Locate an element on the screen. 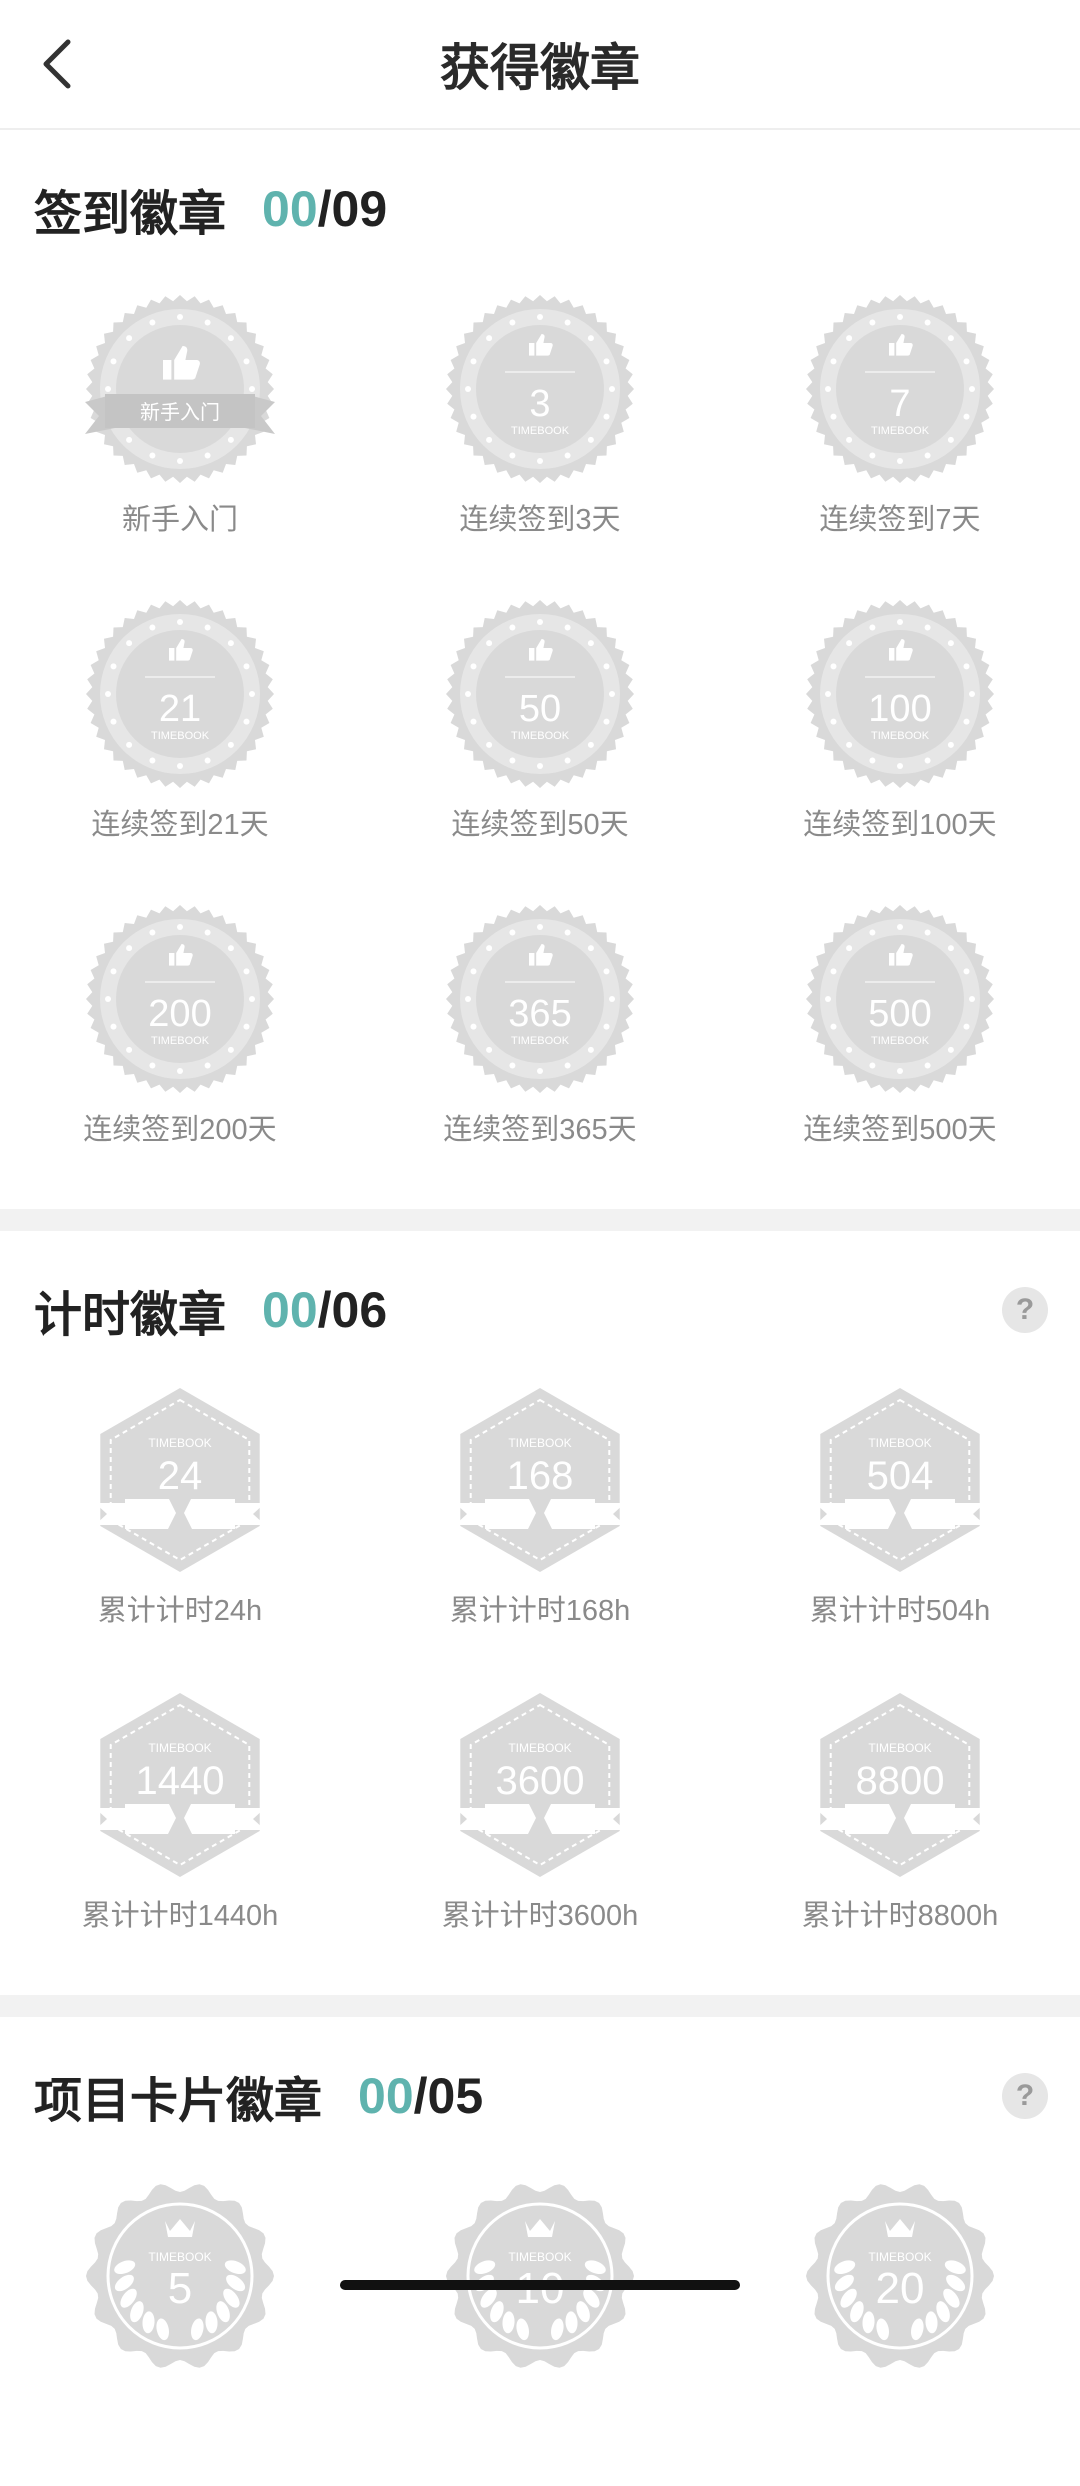 The width and height of the screenshot is (1080, 2486). checkin-badge-icon: 365TIMEBOOK is located at coordinates (540, 999).